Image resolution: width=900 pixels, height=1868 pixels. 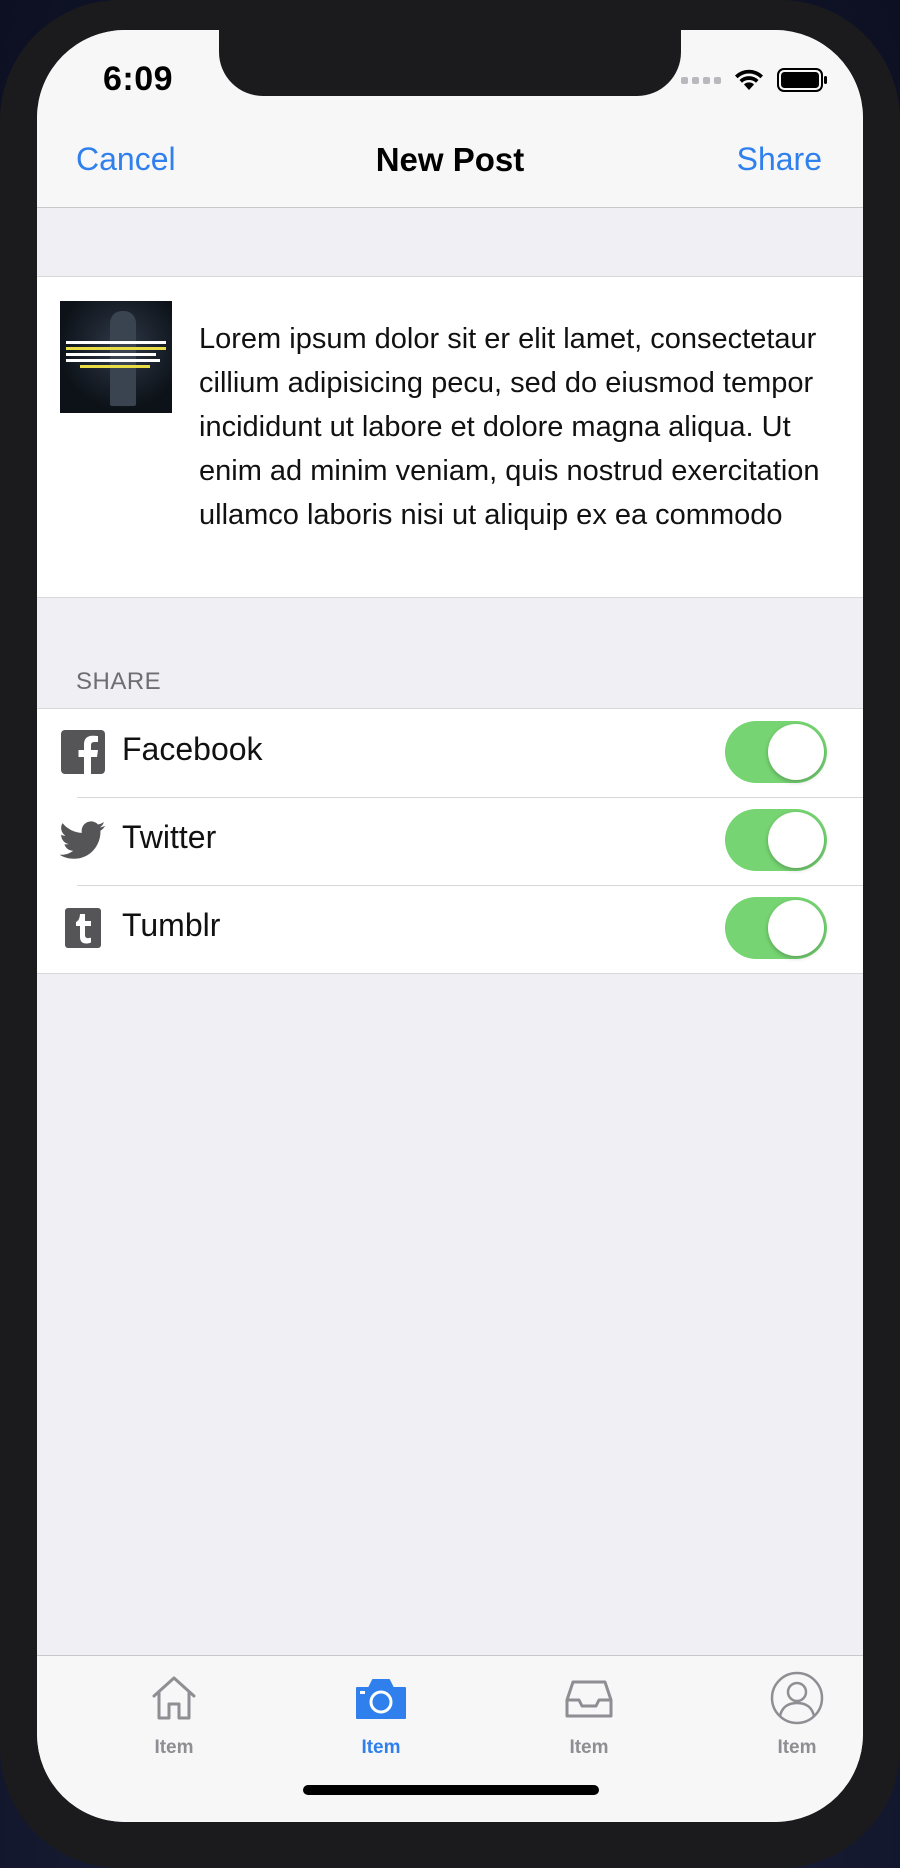 What do you see at coordinates (83, 928) in the screenshot?
I see `tumblr-icon` at bounding box center [83, 928].